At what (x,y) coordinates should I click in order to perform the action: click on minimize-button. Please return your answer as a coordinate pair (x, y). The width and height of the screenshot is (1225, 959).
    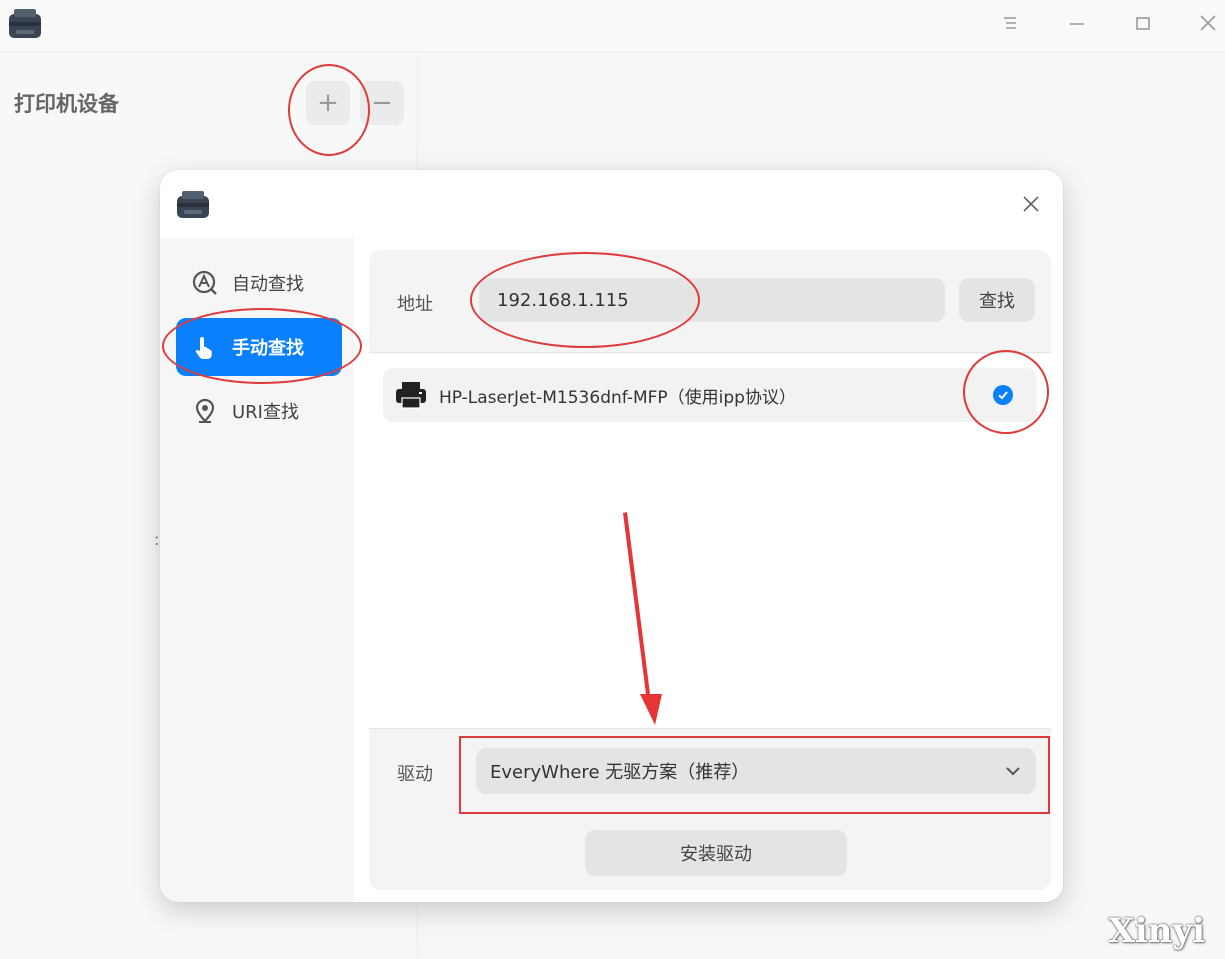
    Looking at the image, I should click on (1077, 23).